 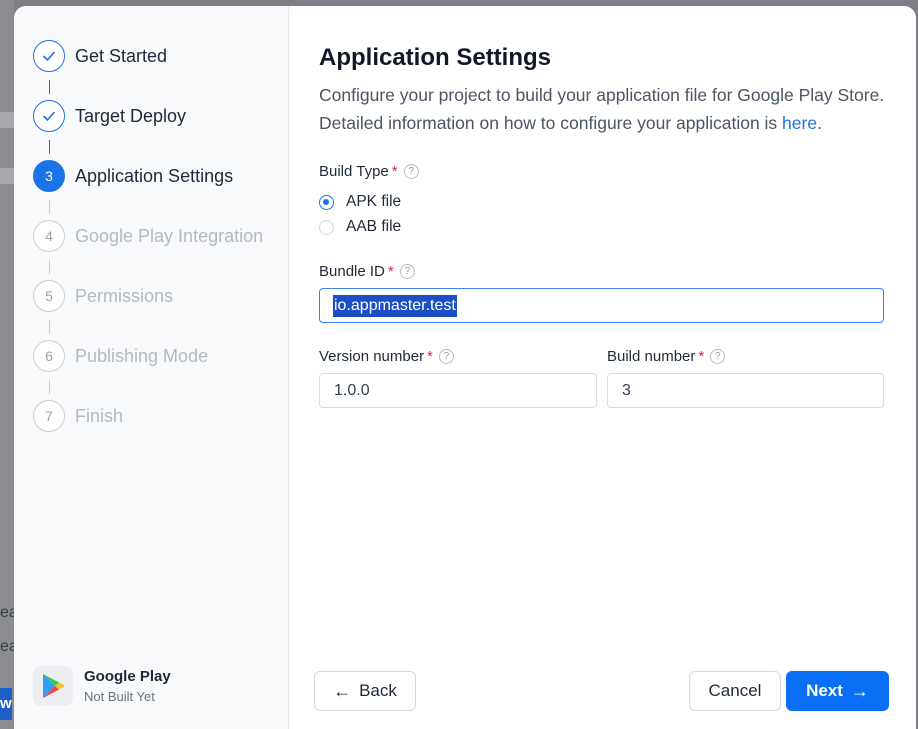 I want to click on platform-name: Google Play, so click(x=127, y=676).